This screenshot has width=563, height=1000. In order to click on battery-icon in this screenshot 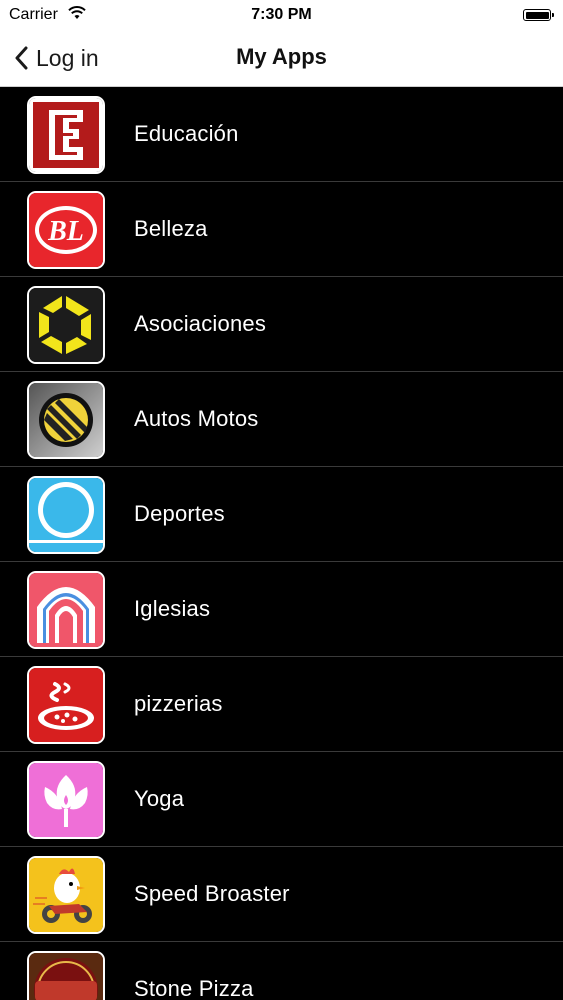, I will do `click(538, 15)`.